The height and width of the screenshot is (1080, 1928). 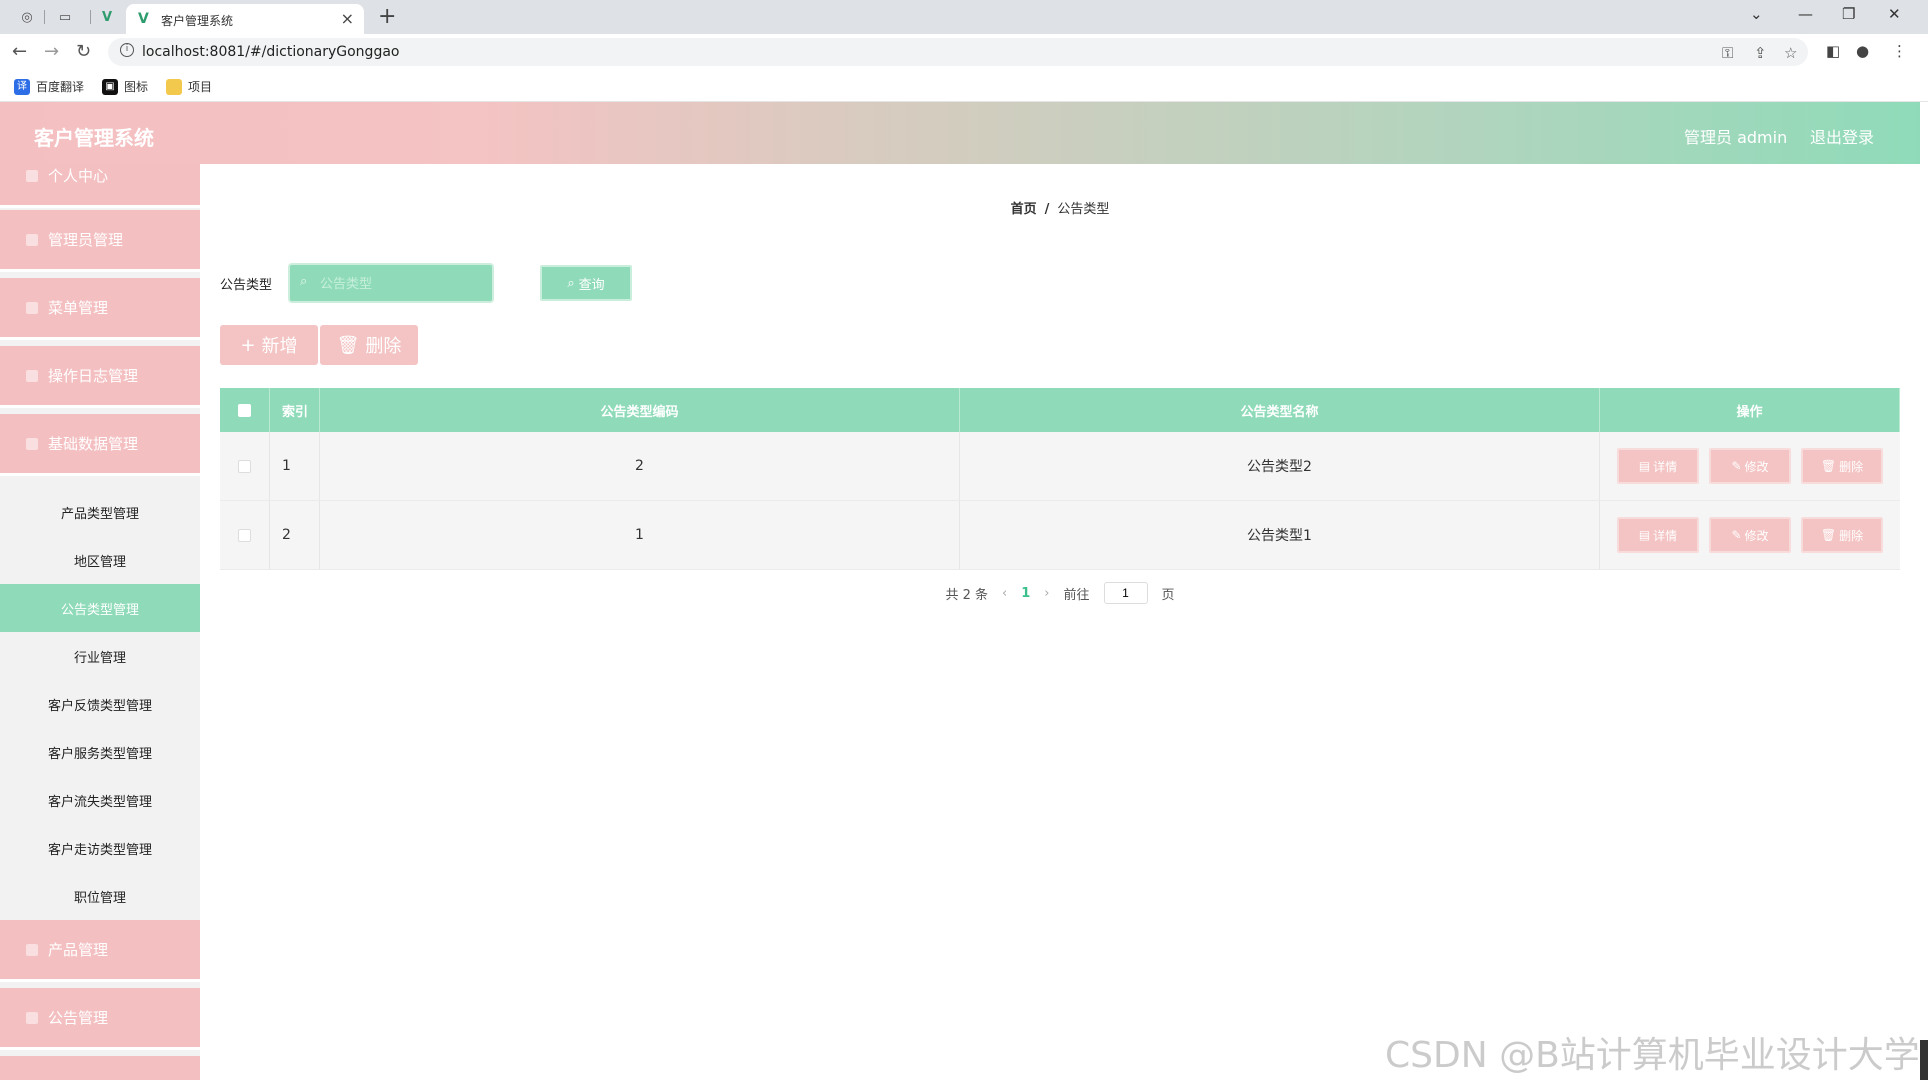 I want to click on delete-button-label: 删除, so click(x=383, y=346).